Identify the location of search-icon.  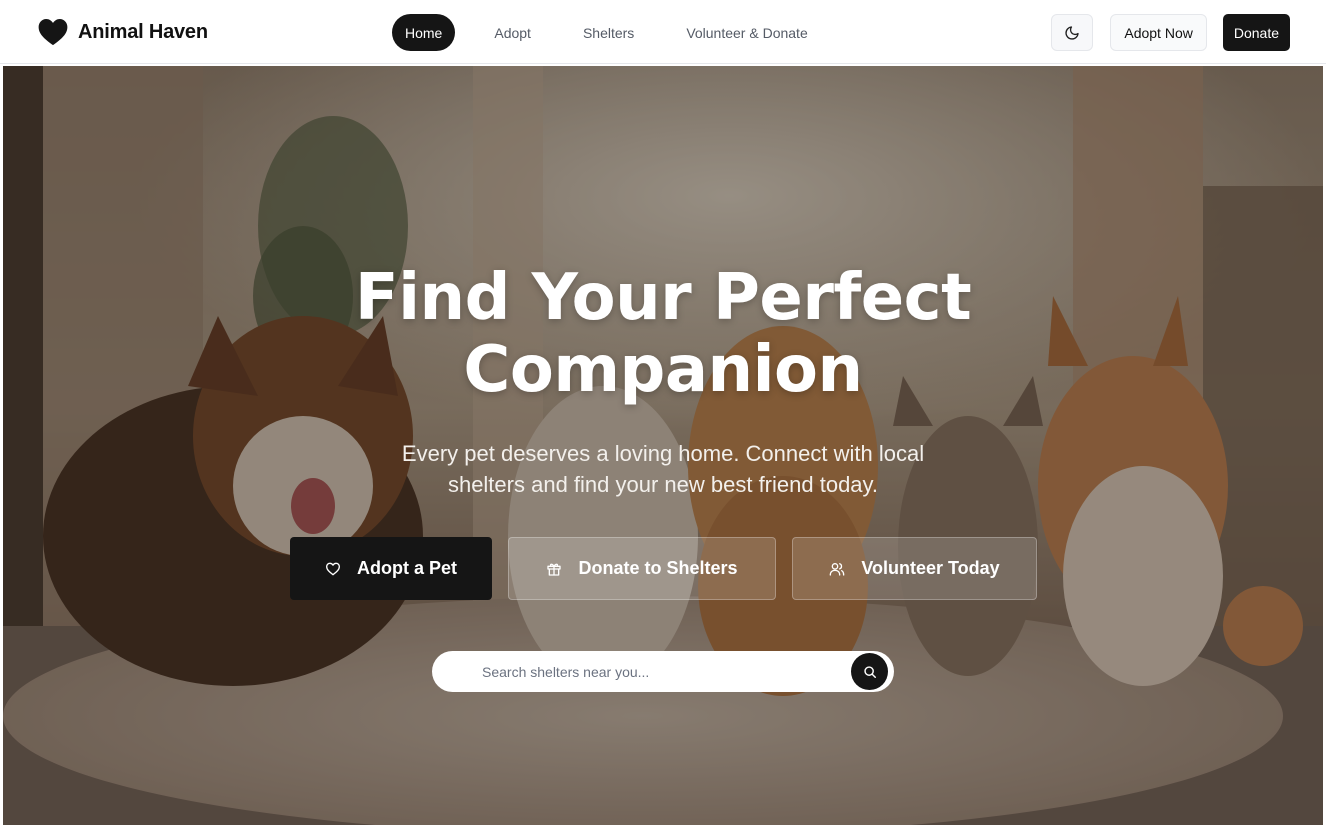
(869, 671).